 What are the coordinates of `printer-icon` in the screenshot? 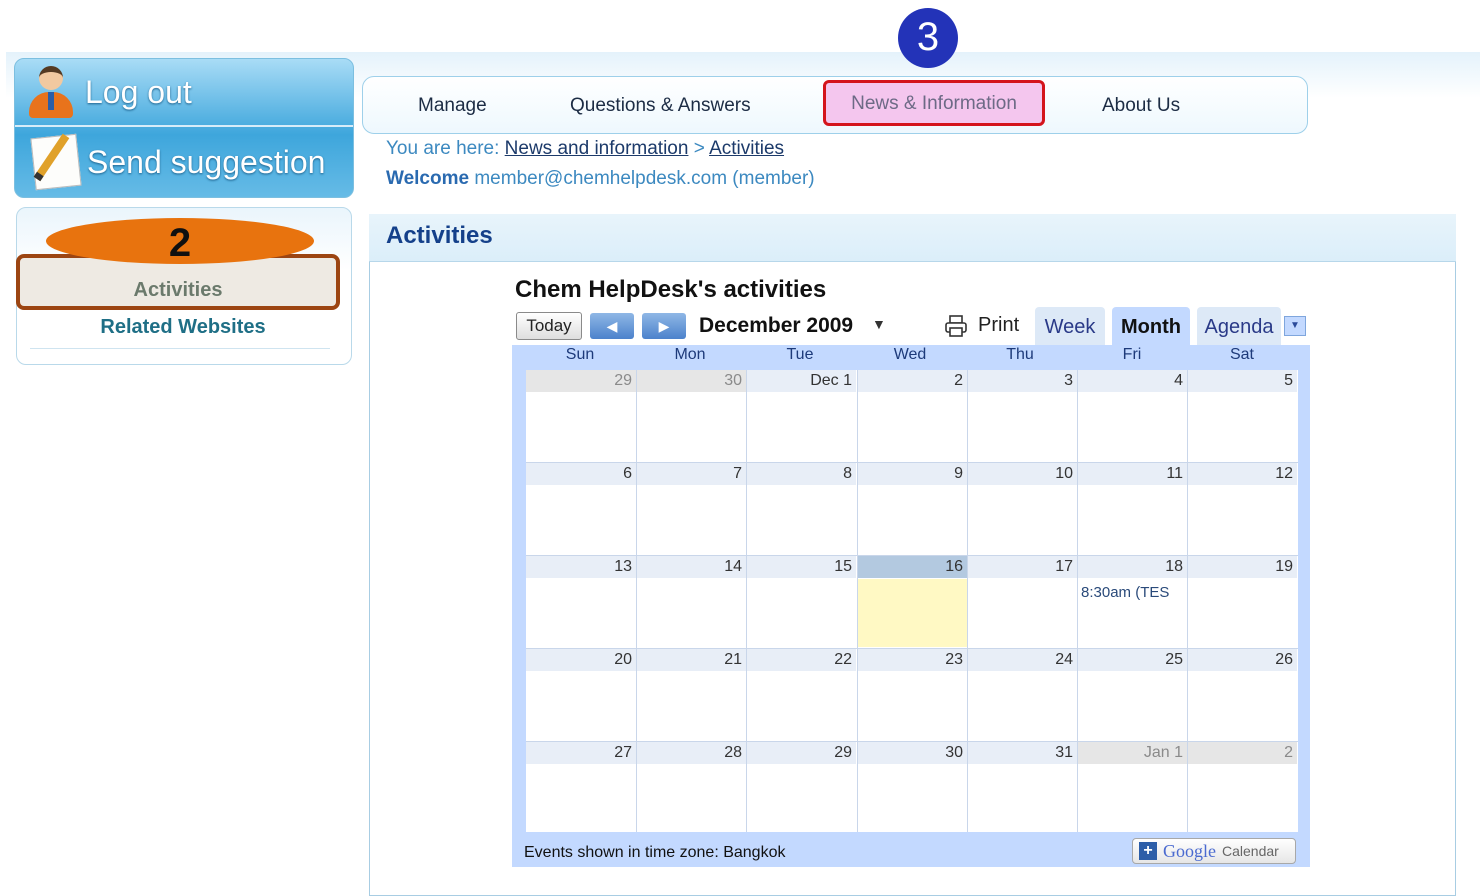 It's located at (956, 326).